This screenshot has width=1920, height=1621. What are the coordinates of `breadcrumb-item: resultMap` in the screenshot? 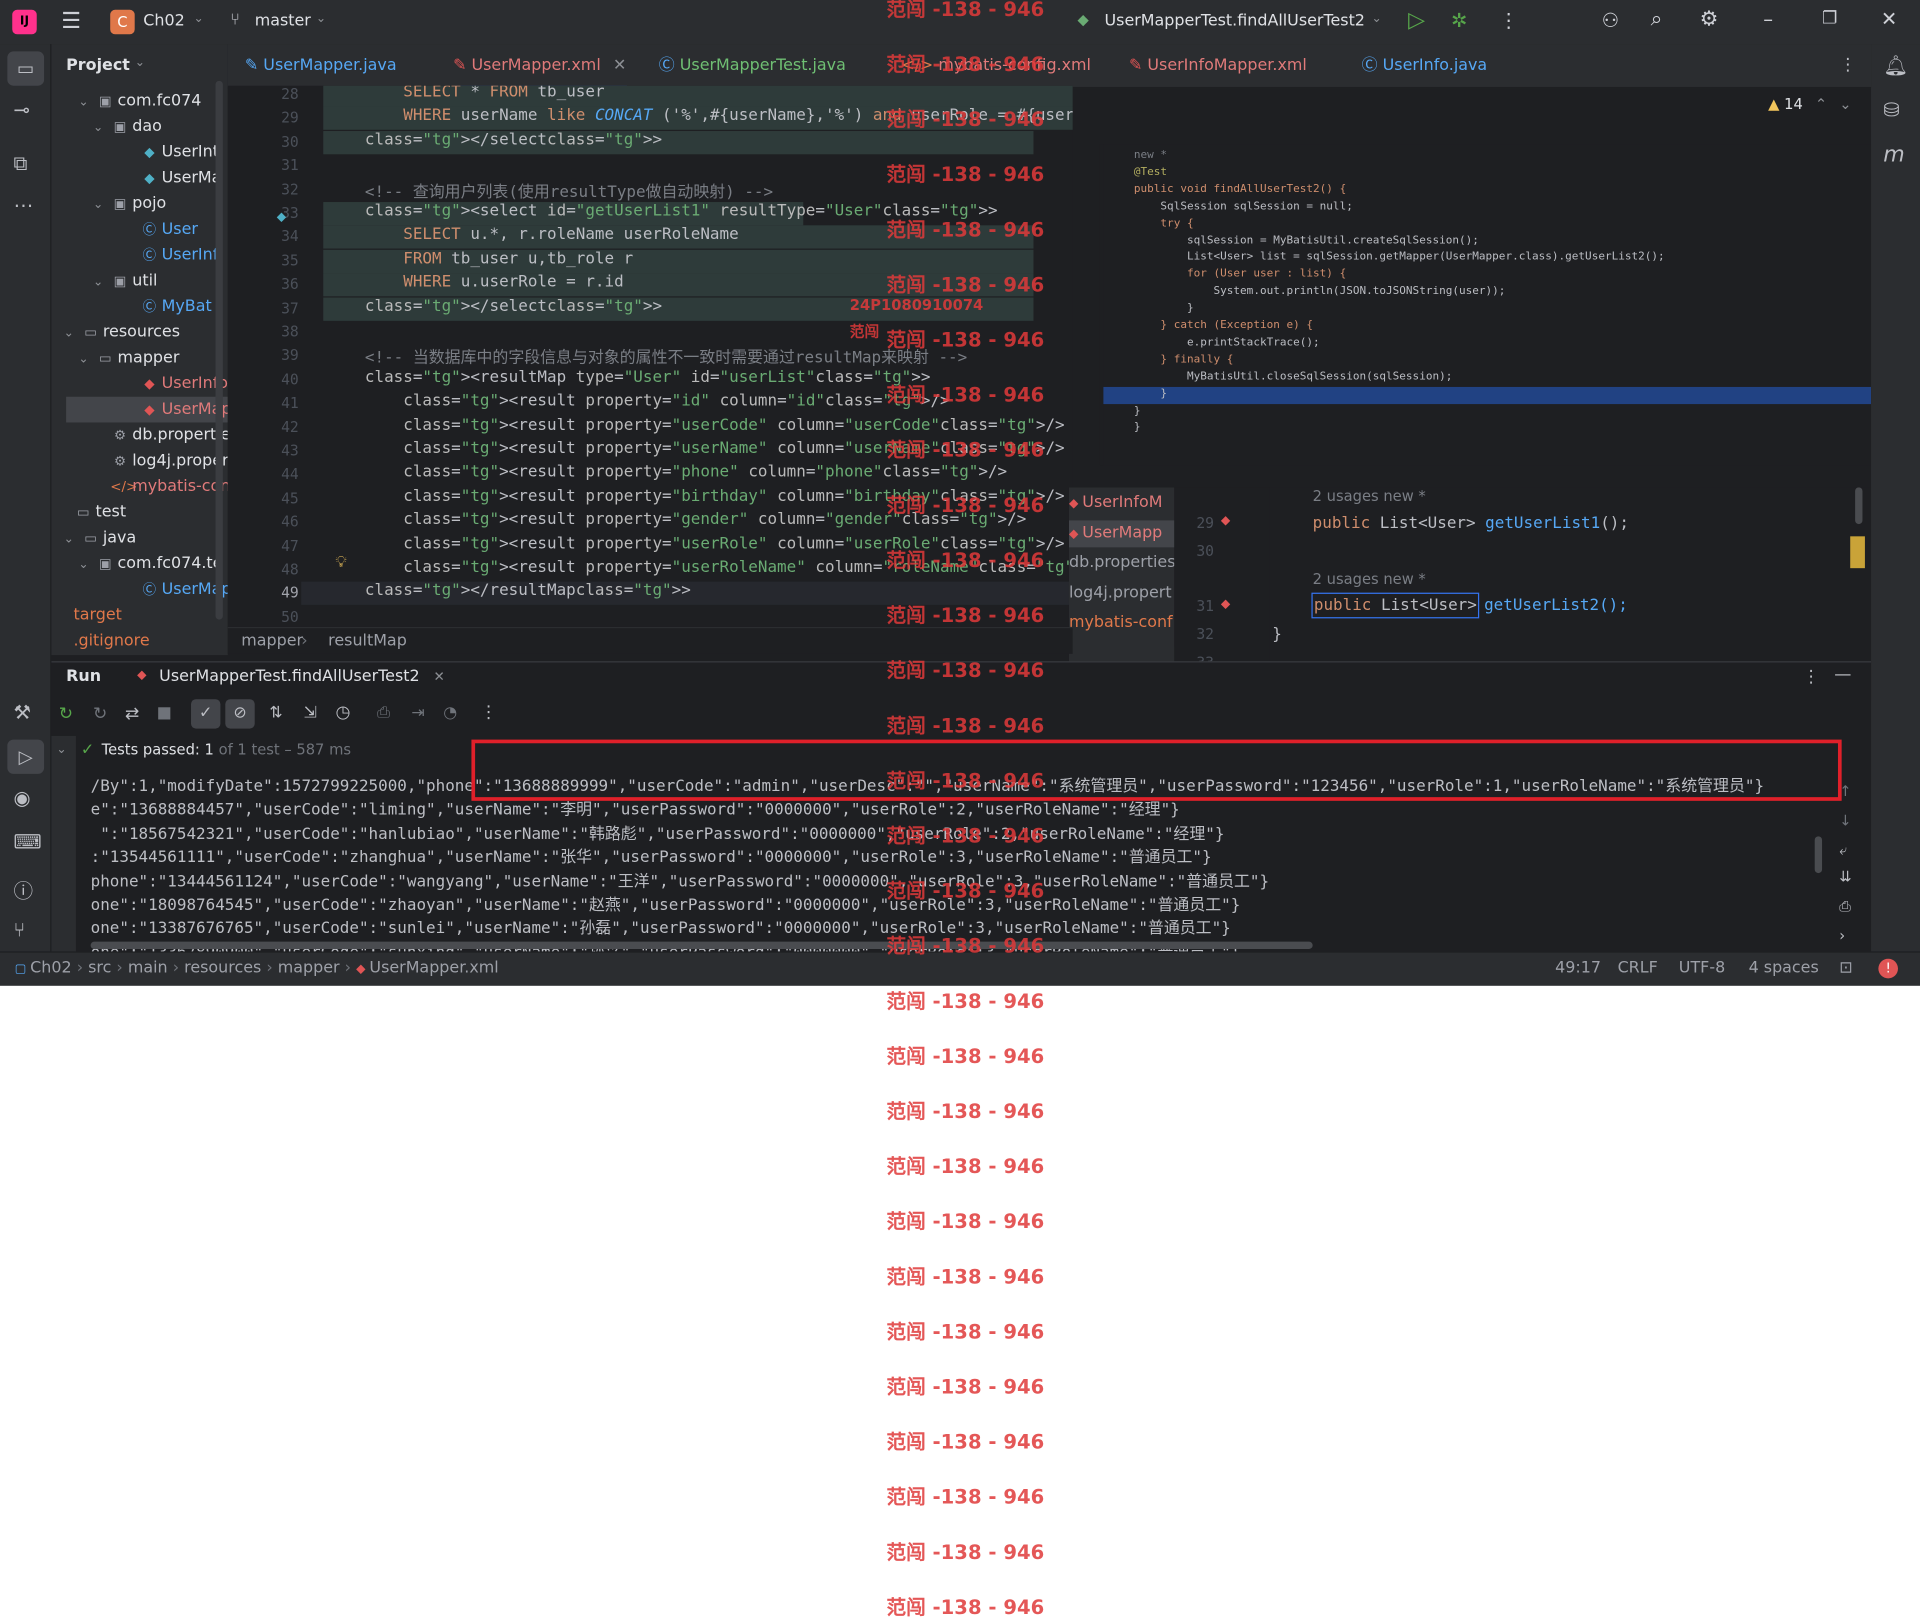 It's located at (367, 641).